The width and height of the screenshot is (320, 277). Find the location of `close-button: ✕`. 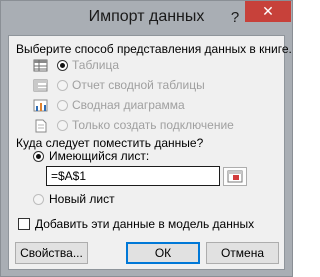

close-button: ✕ is located at coordinates (268, 11).